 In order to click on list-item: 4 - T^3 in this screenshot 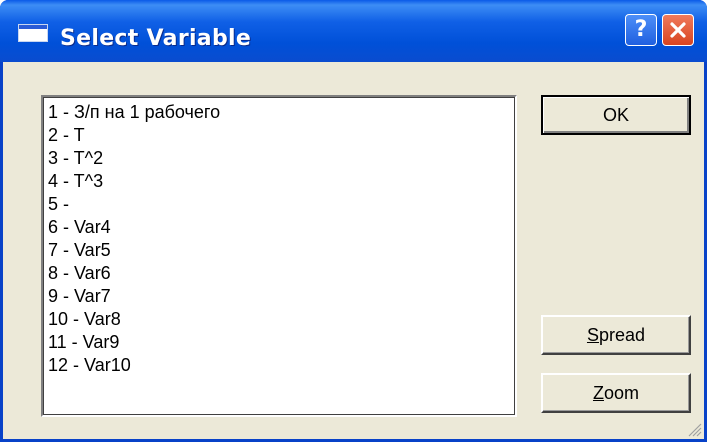, I will do `click(281, 181)`.